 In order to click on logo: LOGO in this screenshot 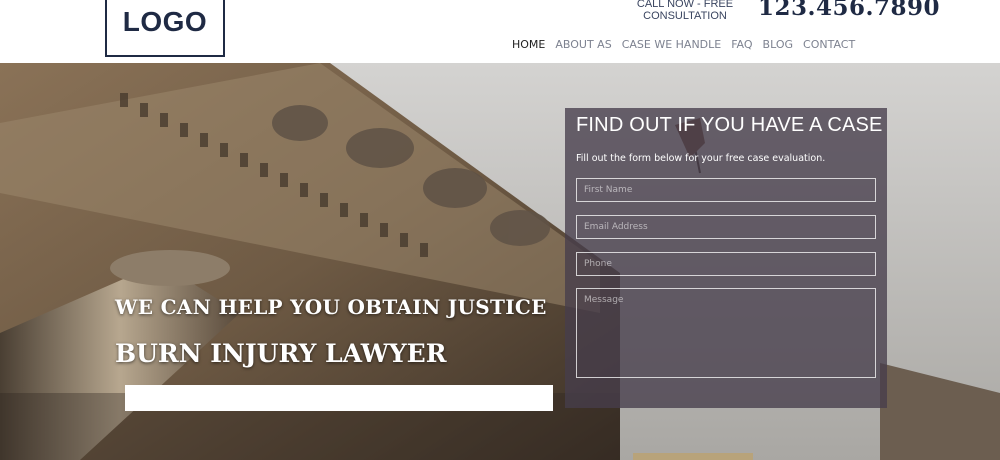, I will do `click(165, 28)`.